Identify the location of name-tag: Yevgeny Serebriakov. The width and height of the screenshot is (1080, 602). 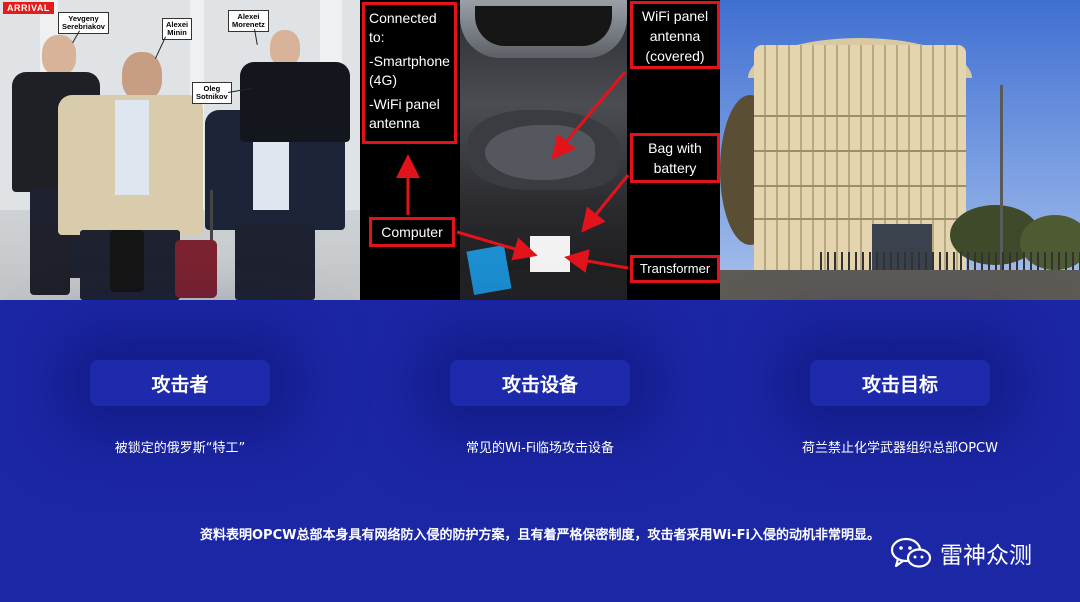
(83, 23).